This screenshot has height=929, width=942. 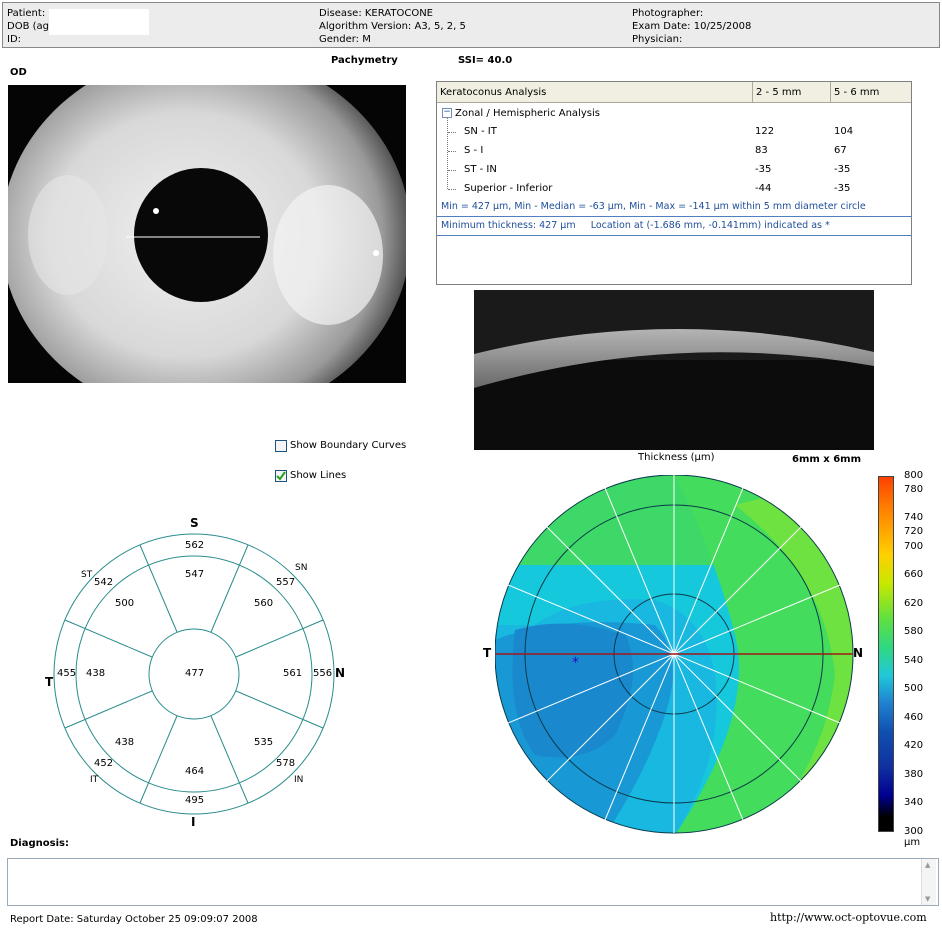 I want to click on table-row: S - I 83 67, so click(x=674, y=150).